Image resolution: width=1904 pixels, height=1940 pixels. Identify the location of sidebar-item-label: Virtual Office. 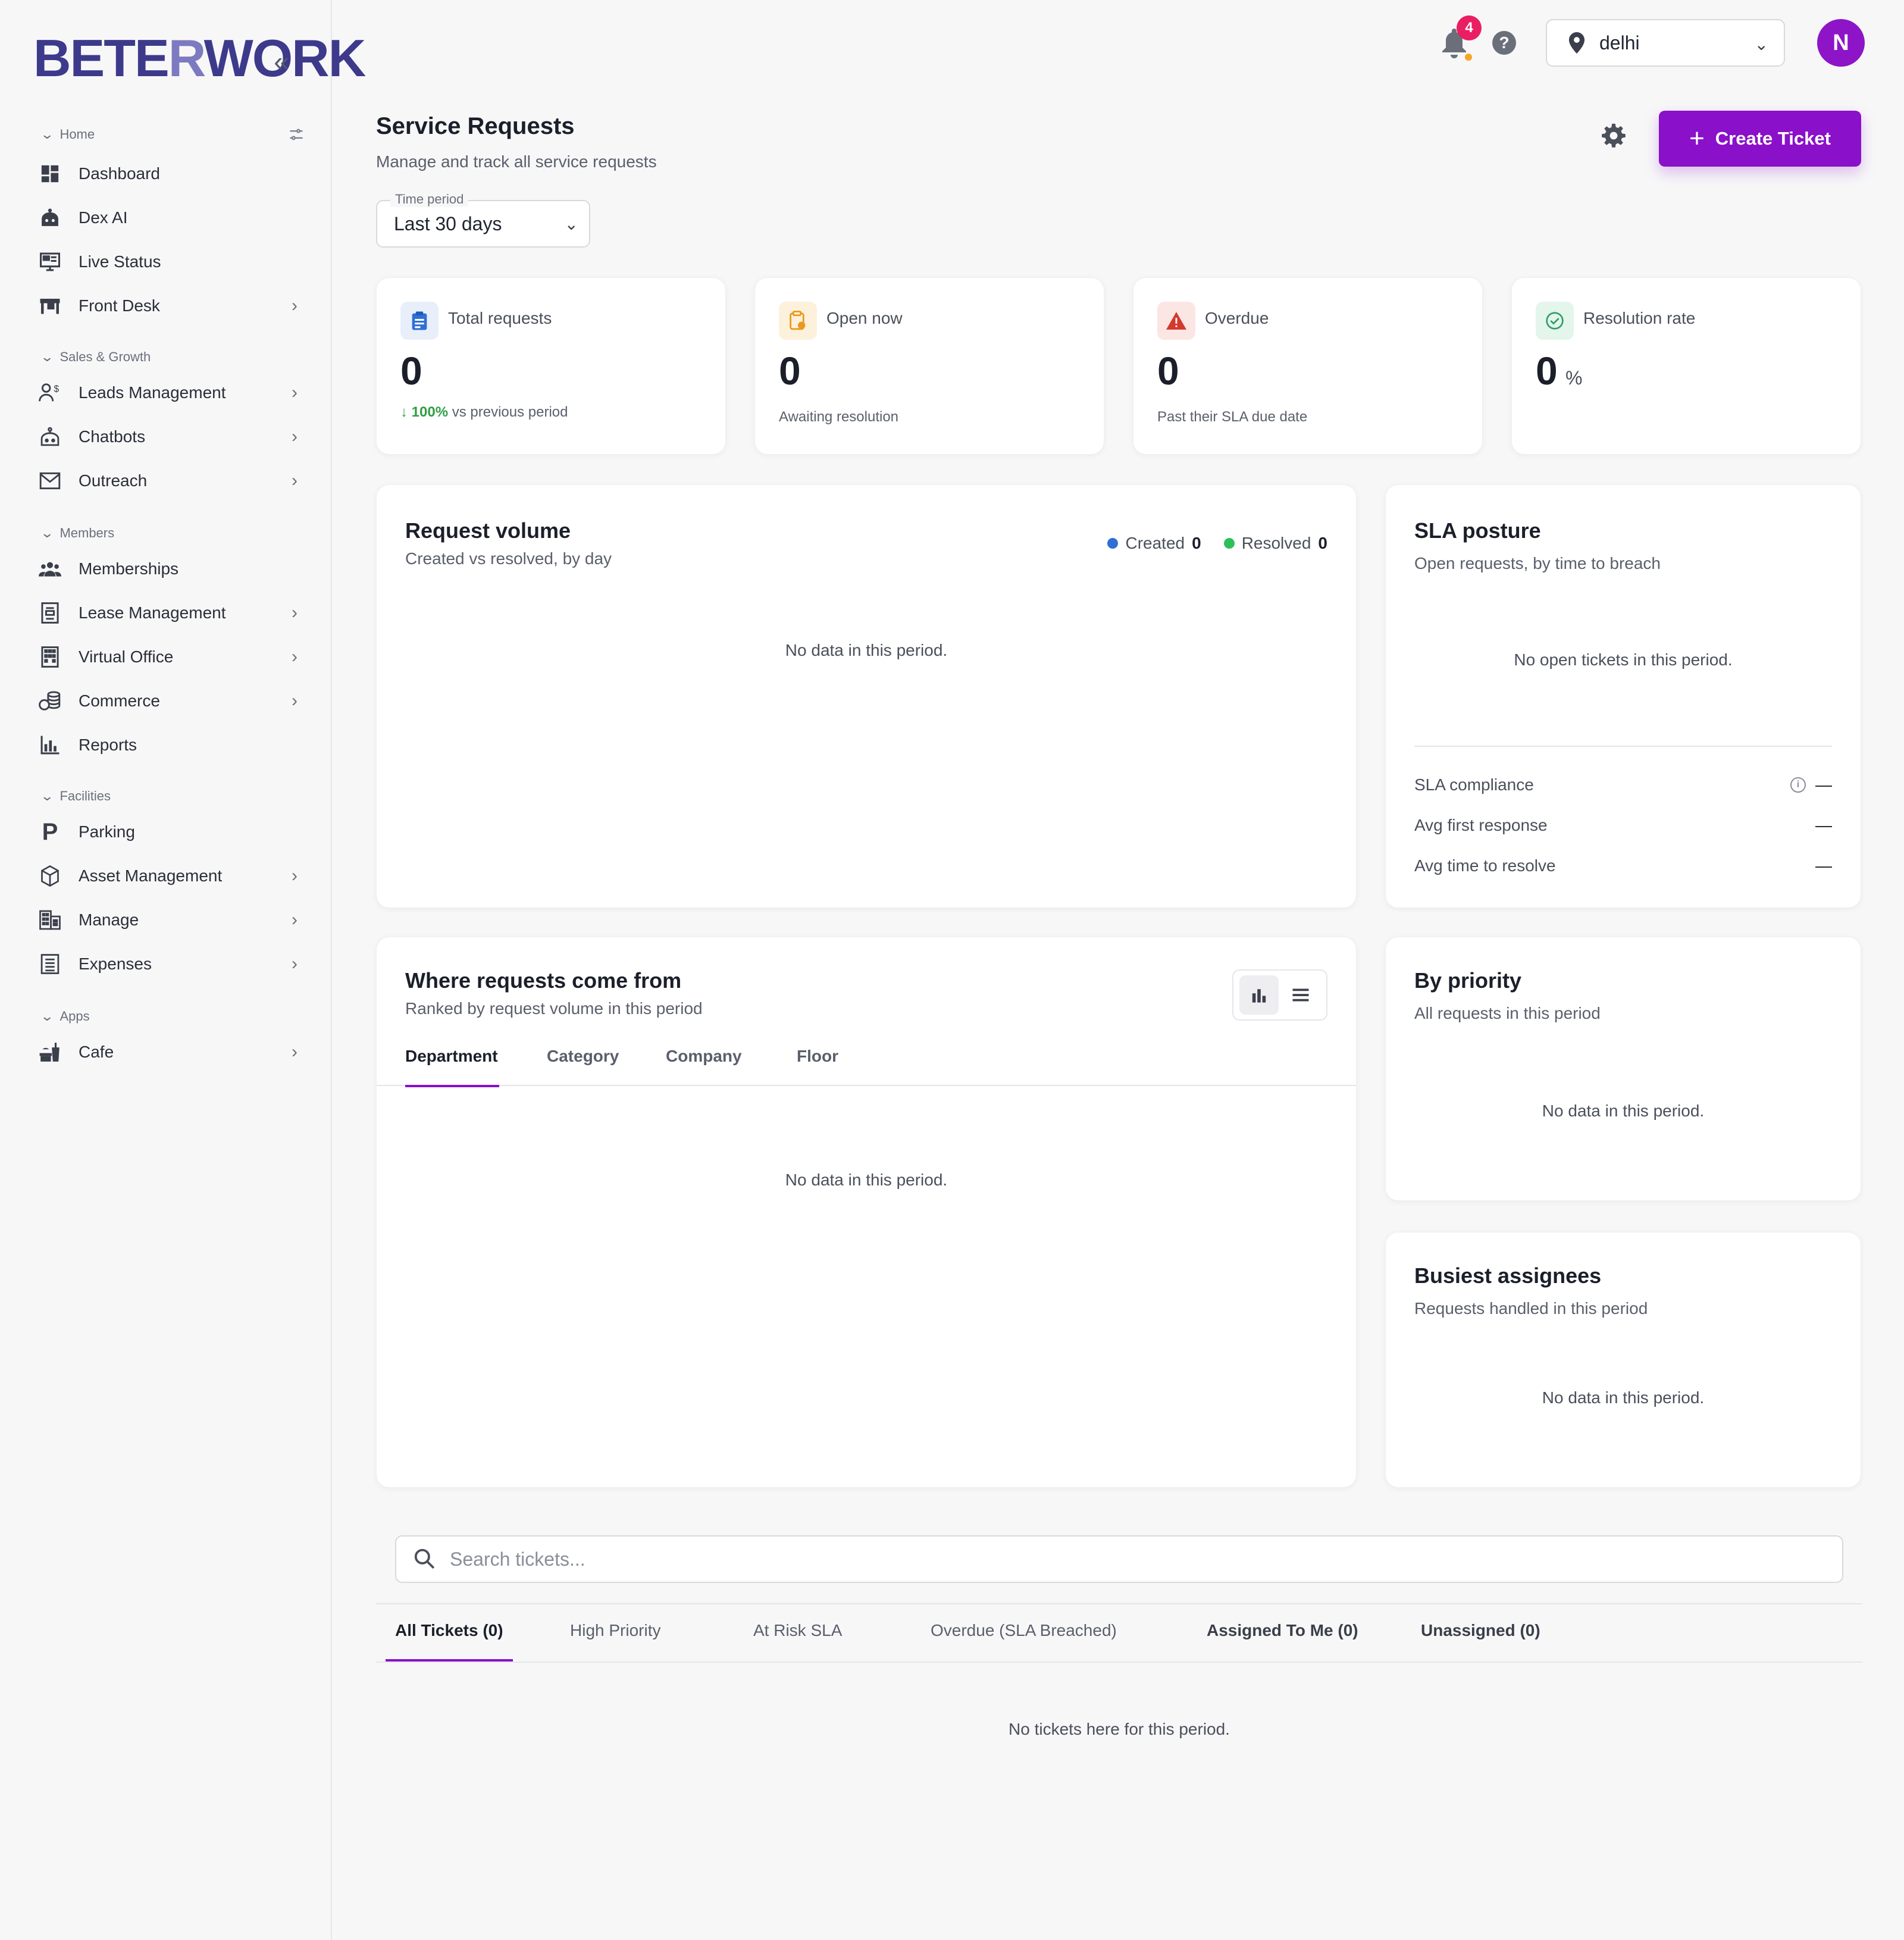
(126, 657).